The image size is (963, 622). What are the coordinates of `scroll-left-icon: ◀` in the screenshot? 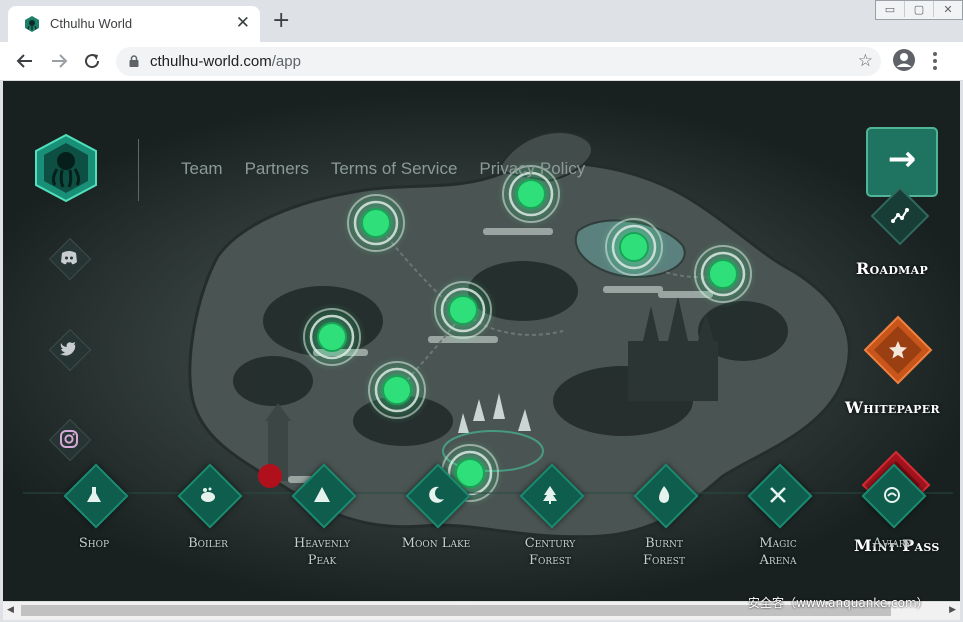 It's located at (10, 610).